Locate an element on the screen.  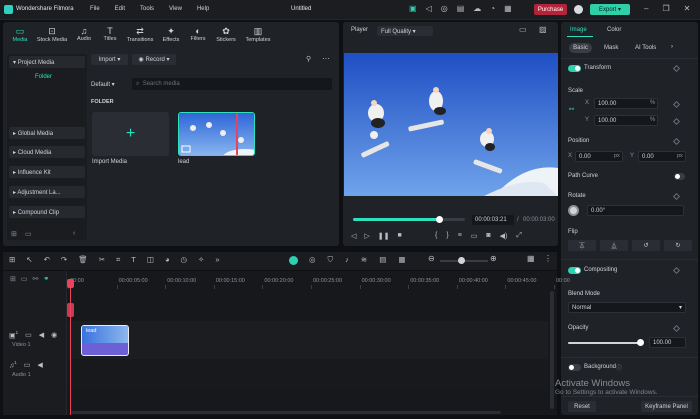
menu-tools: Tools is located at coordinates (147, 9).